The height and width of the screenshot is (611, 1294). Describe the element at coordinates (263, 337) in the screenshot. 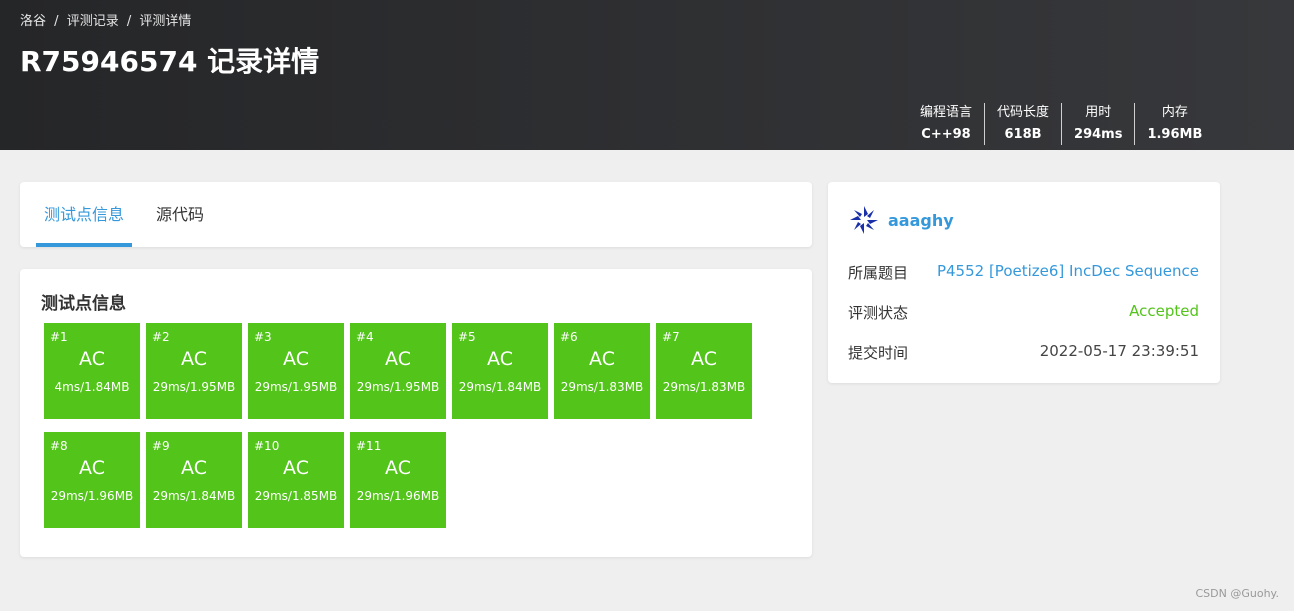

I see `test-case-number: #3` at that location.